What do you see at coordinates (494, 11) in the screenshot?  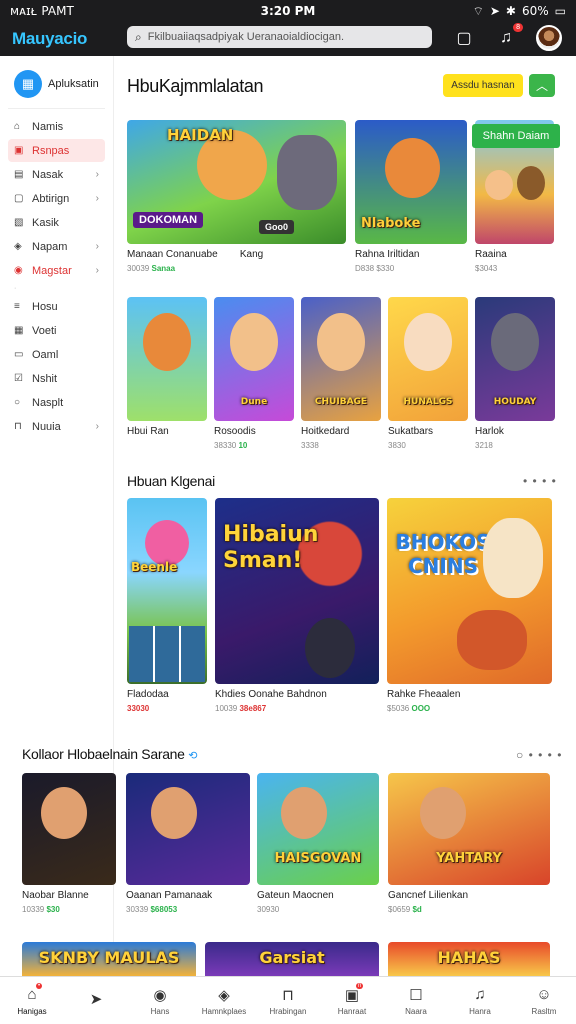 I see `location-icon: ➤` at bounding box center [494, 11].